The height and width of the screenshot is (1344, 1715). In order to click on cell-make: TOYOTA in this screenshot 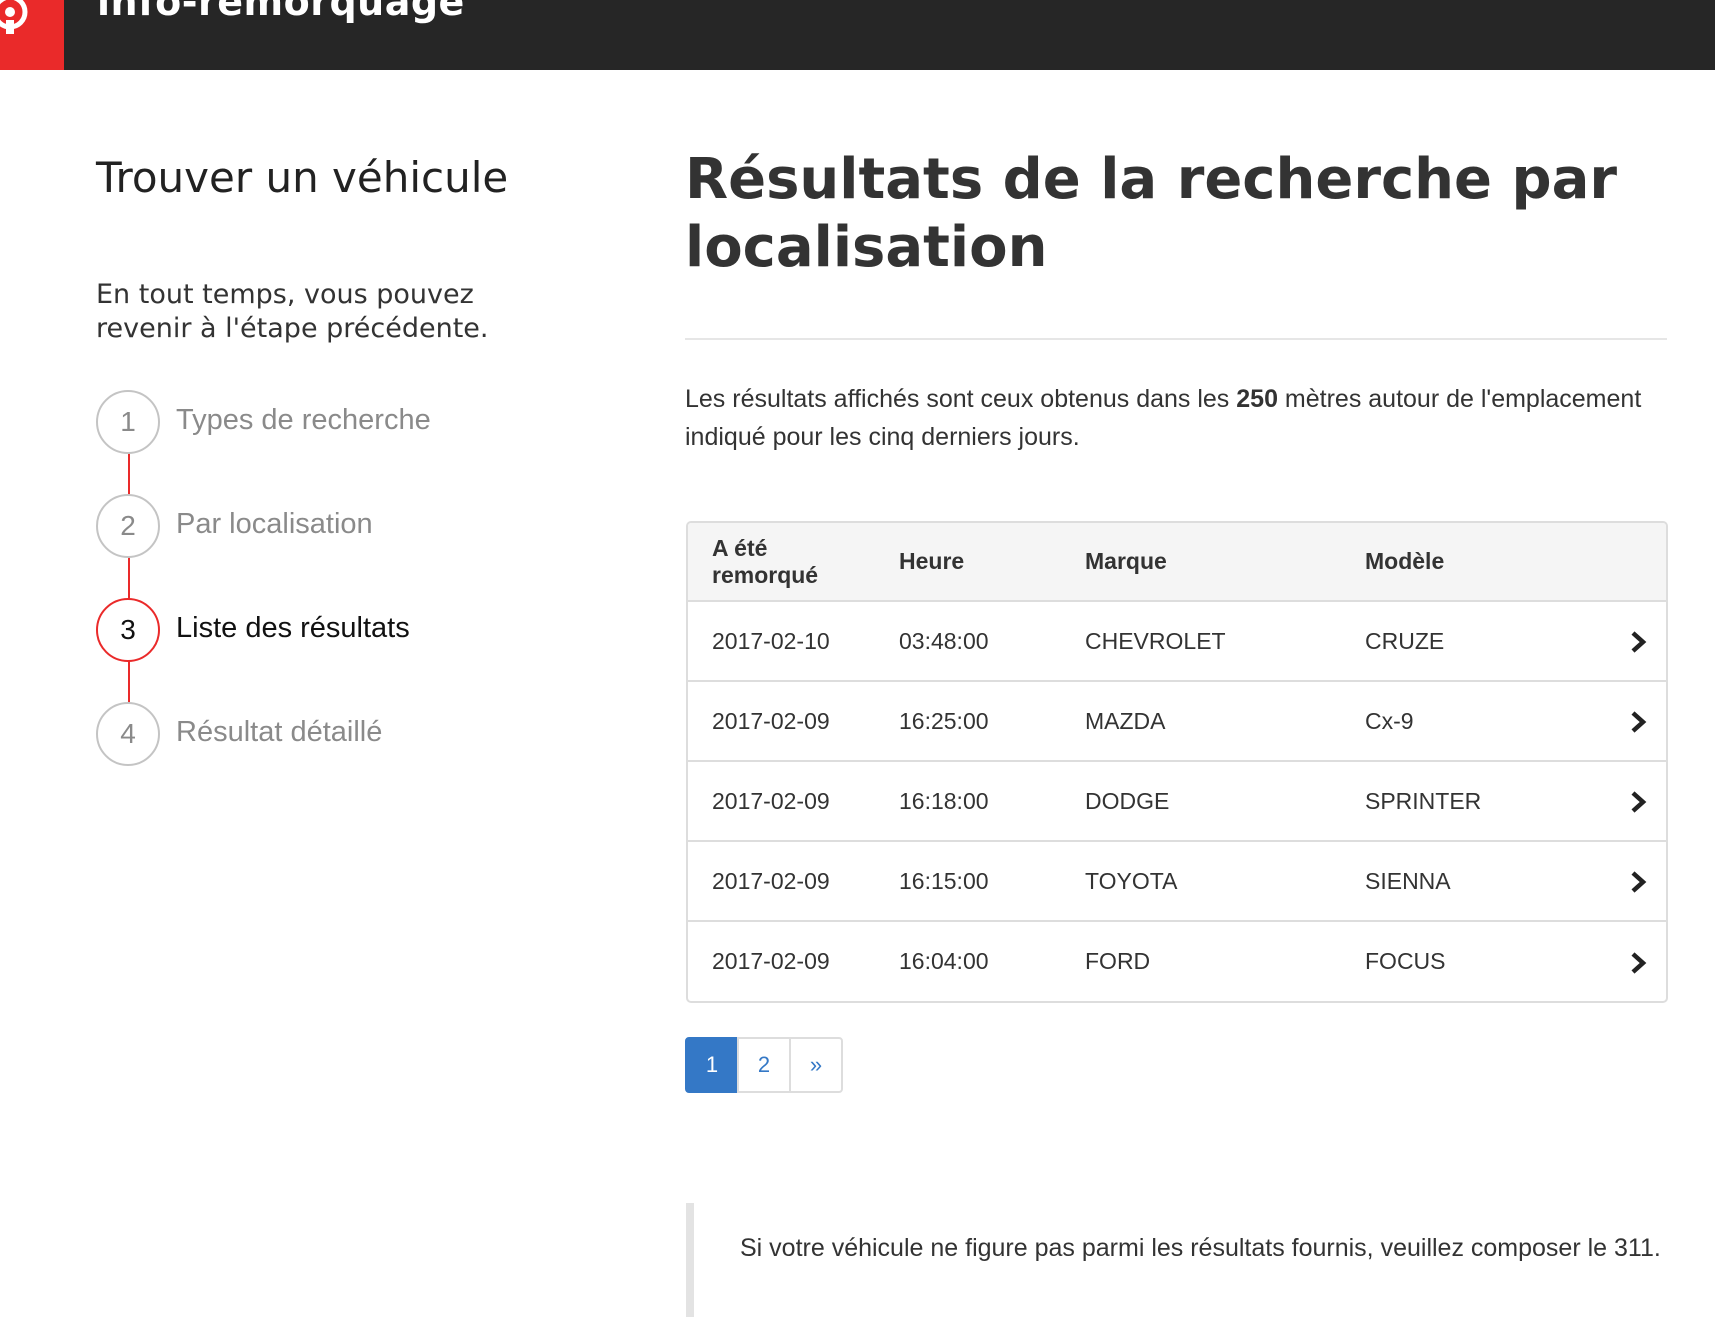, I will do `click(1201, 880)`.